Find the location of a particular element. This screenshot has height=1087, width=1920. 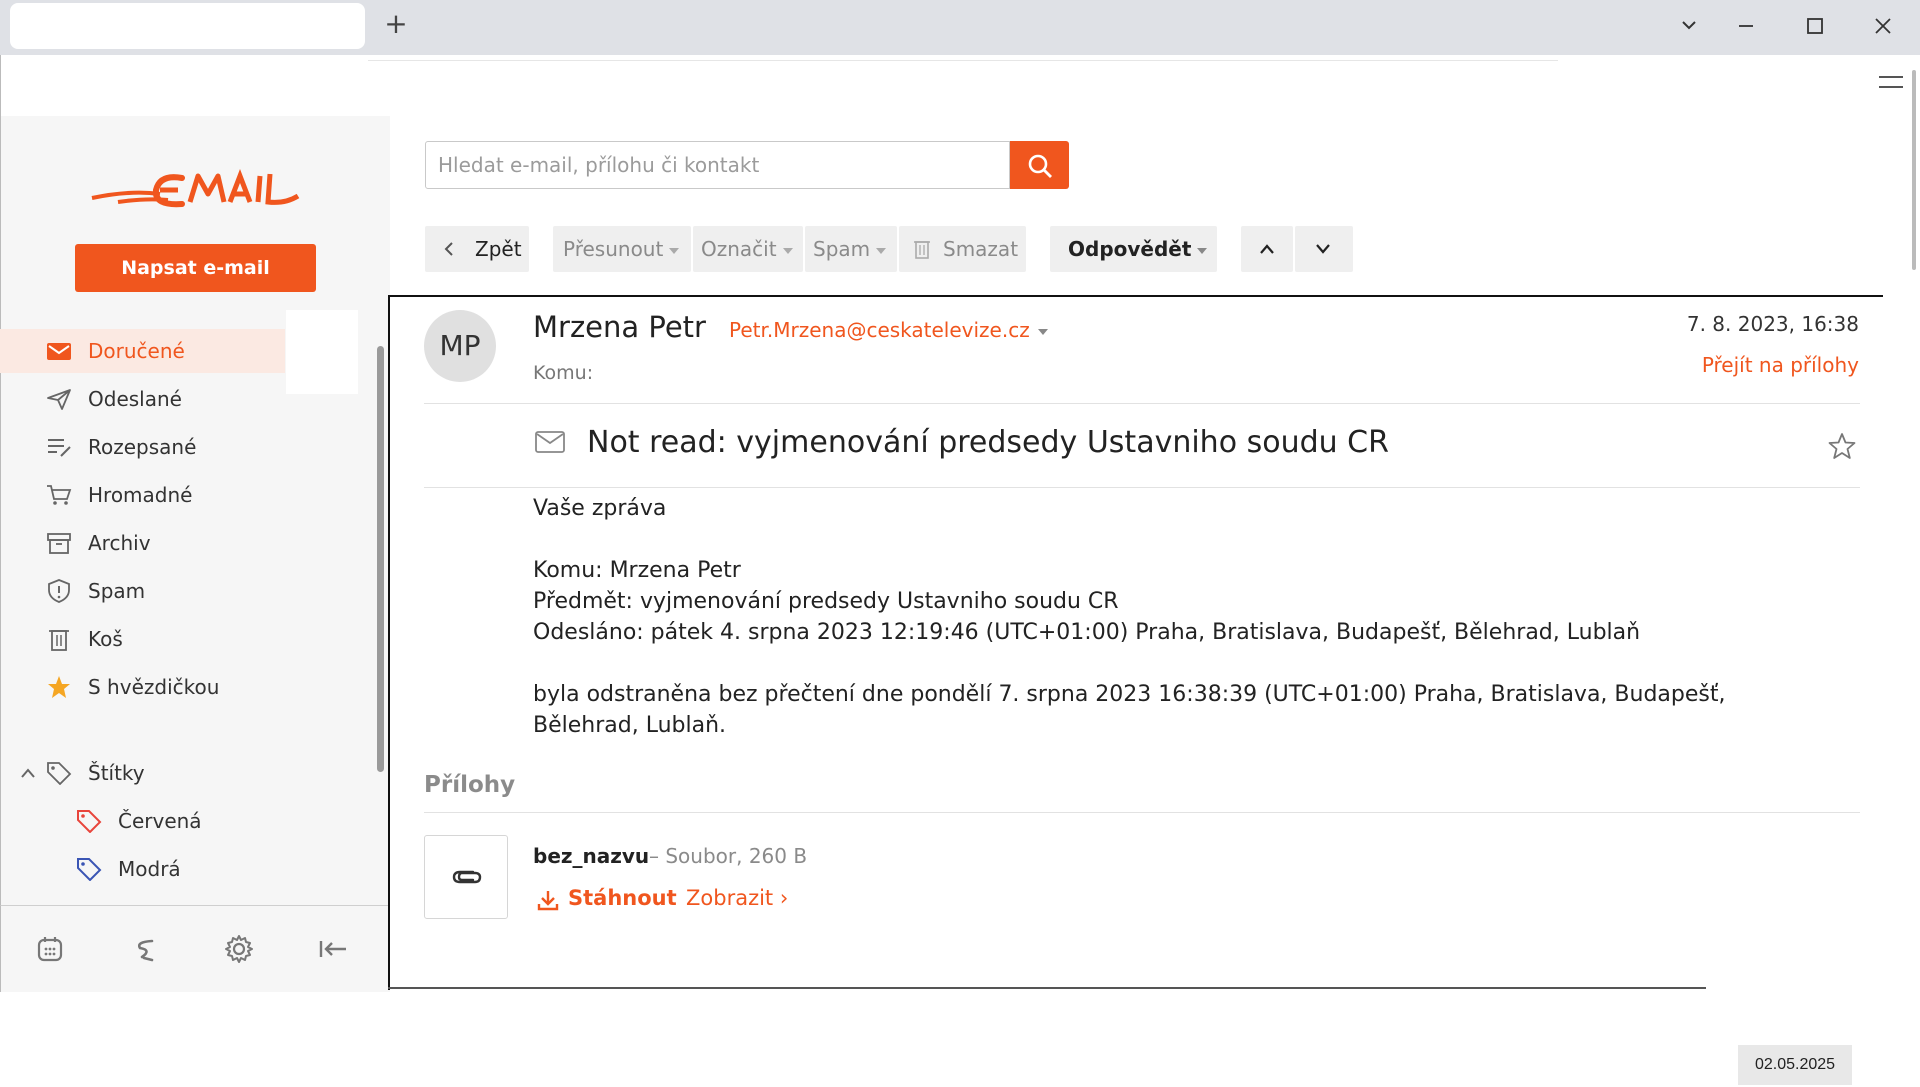

paperclip-icon is located at coordinates (467, 877).